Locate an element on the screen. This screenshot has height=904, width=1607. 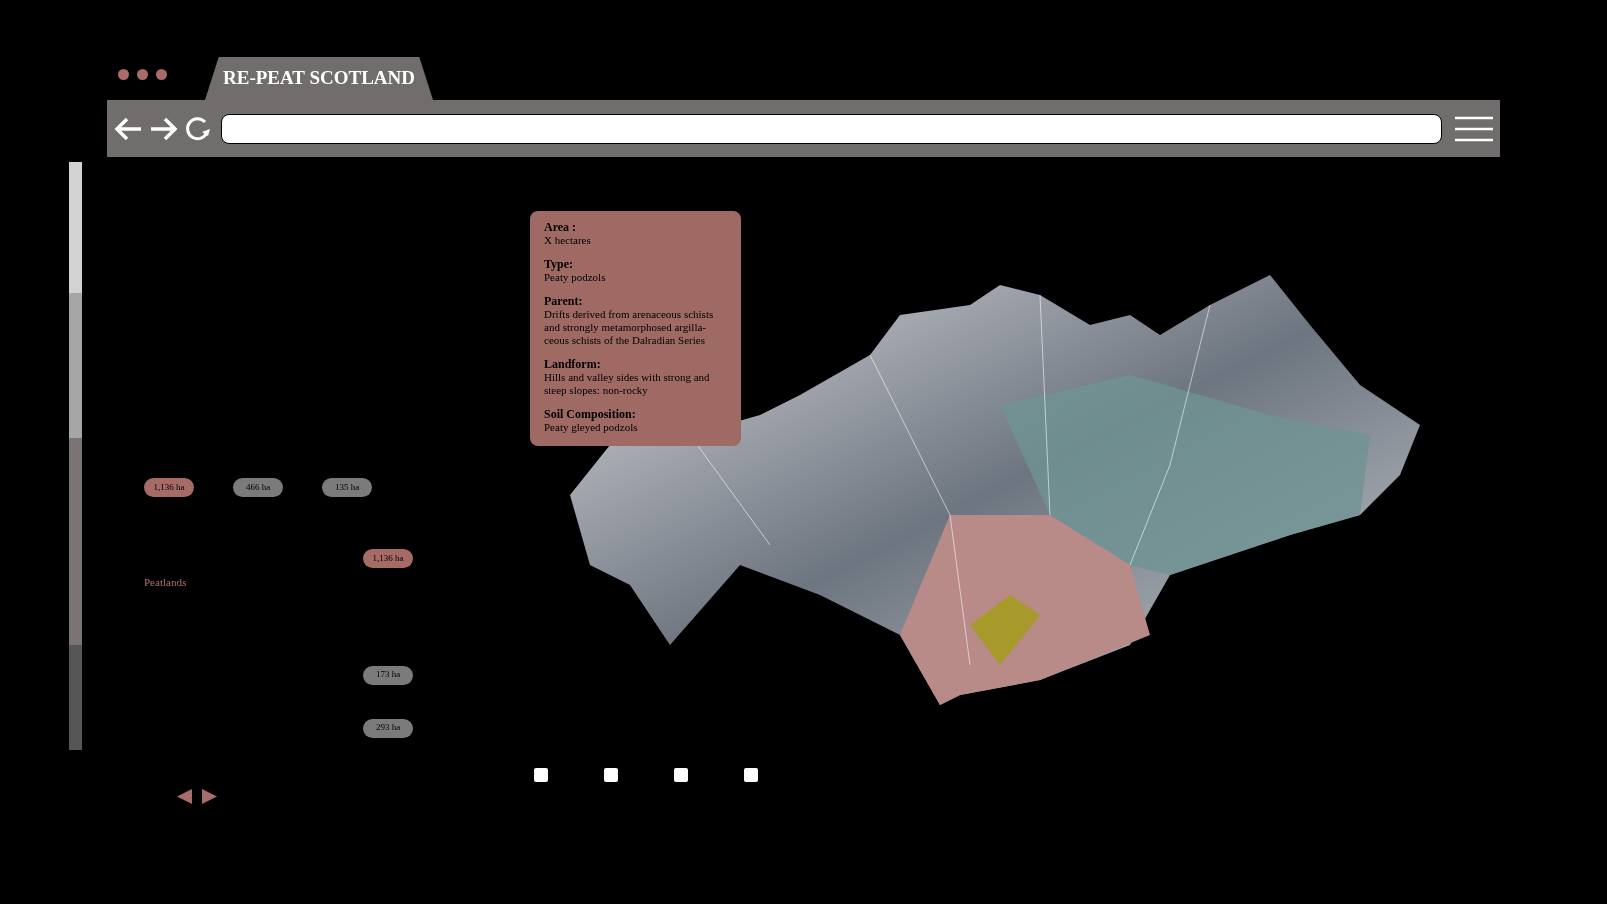
card-text: Drifts derived from arenaceous schists and strongly metamorphosed argilla-ceous schists of the Dalradian Series is located at coordinates (629, 327).